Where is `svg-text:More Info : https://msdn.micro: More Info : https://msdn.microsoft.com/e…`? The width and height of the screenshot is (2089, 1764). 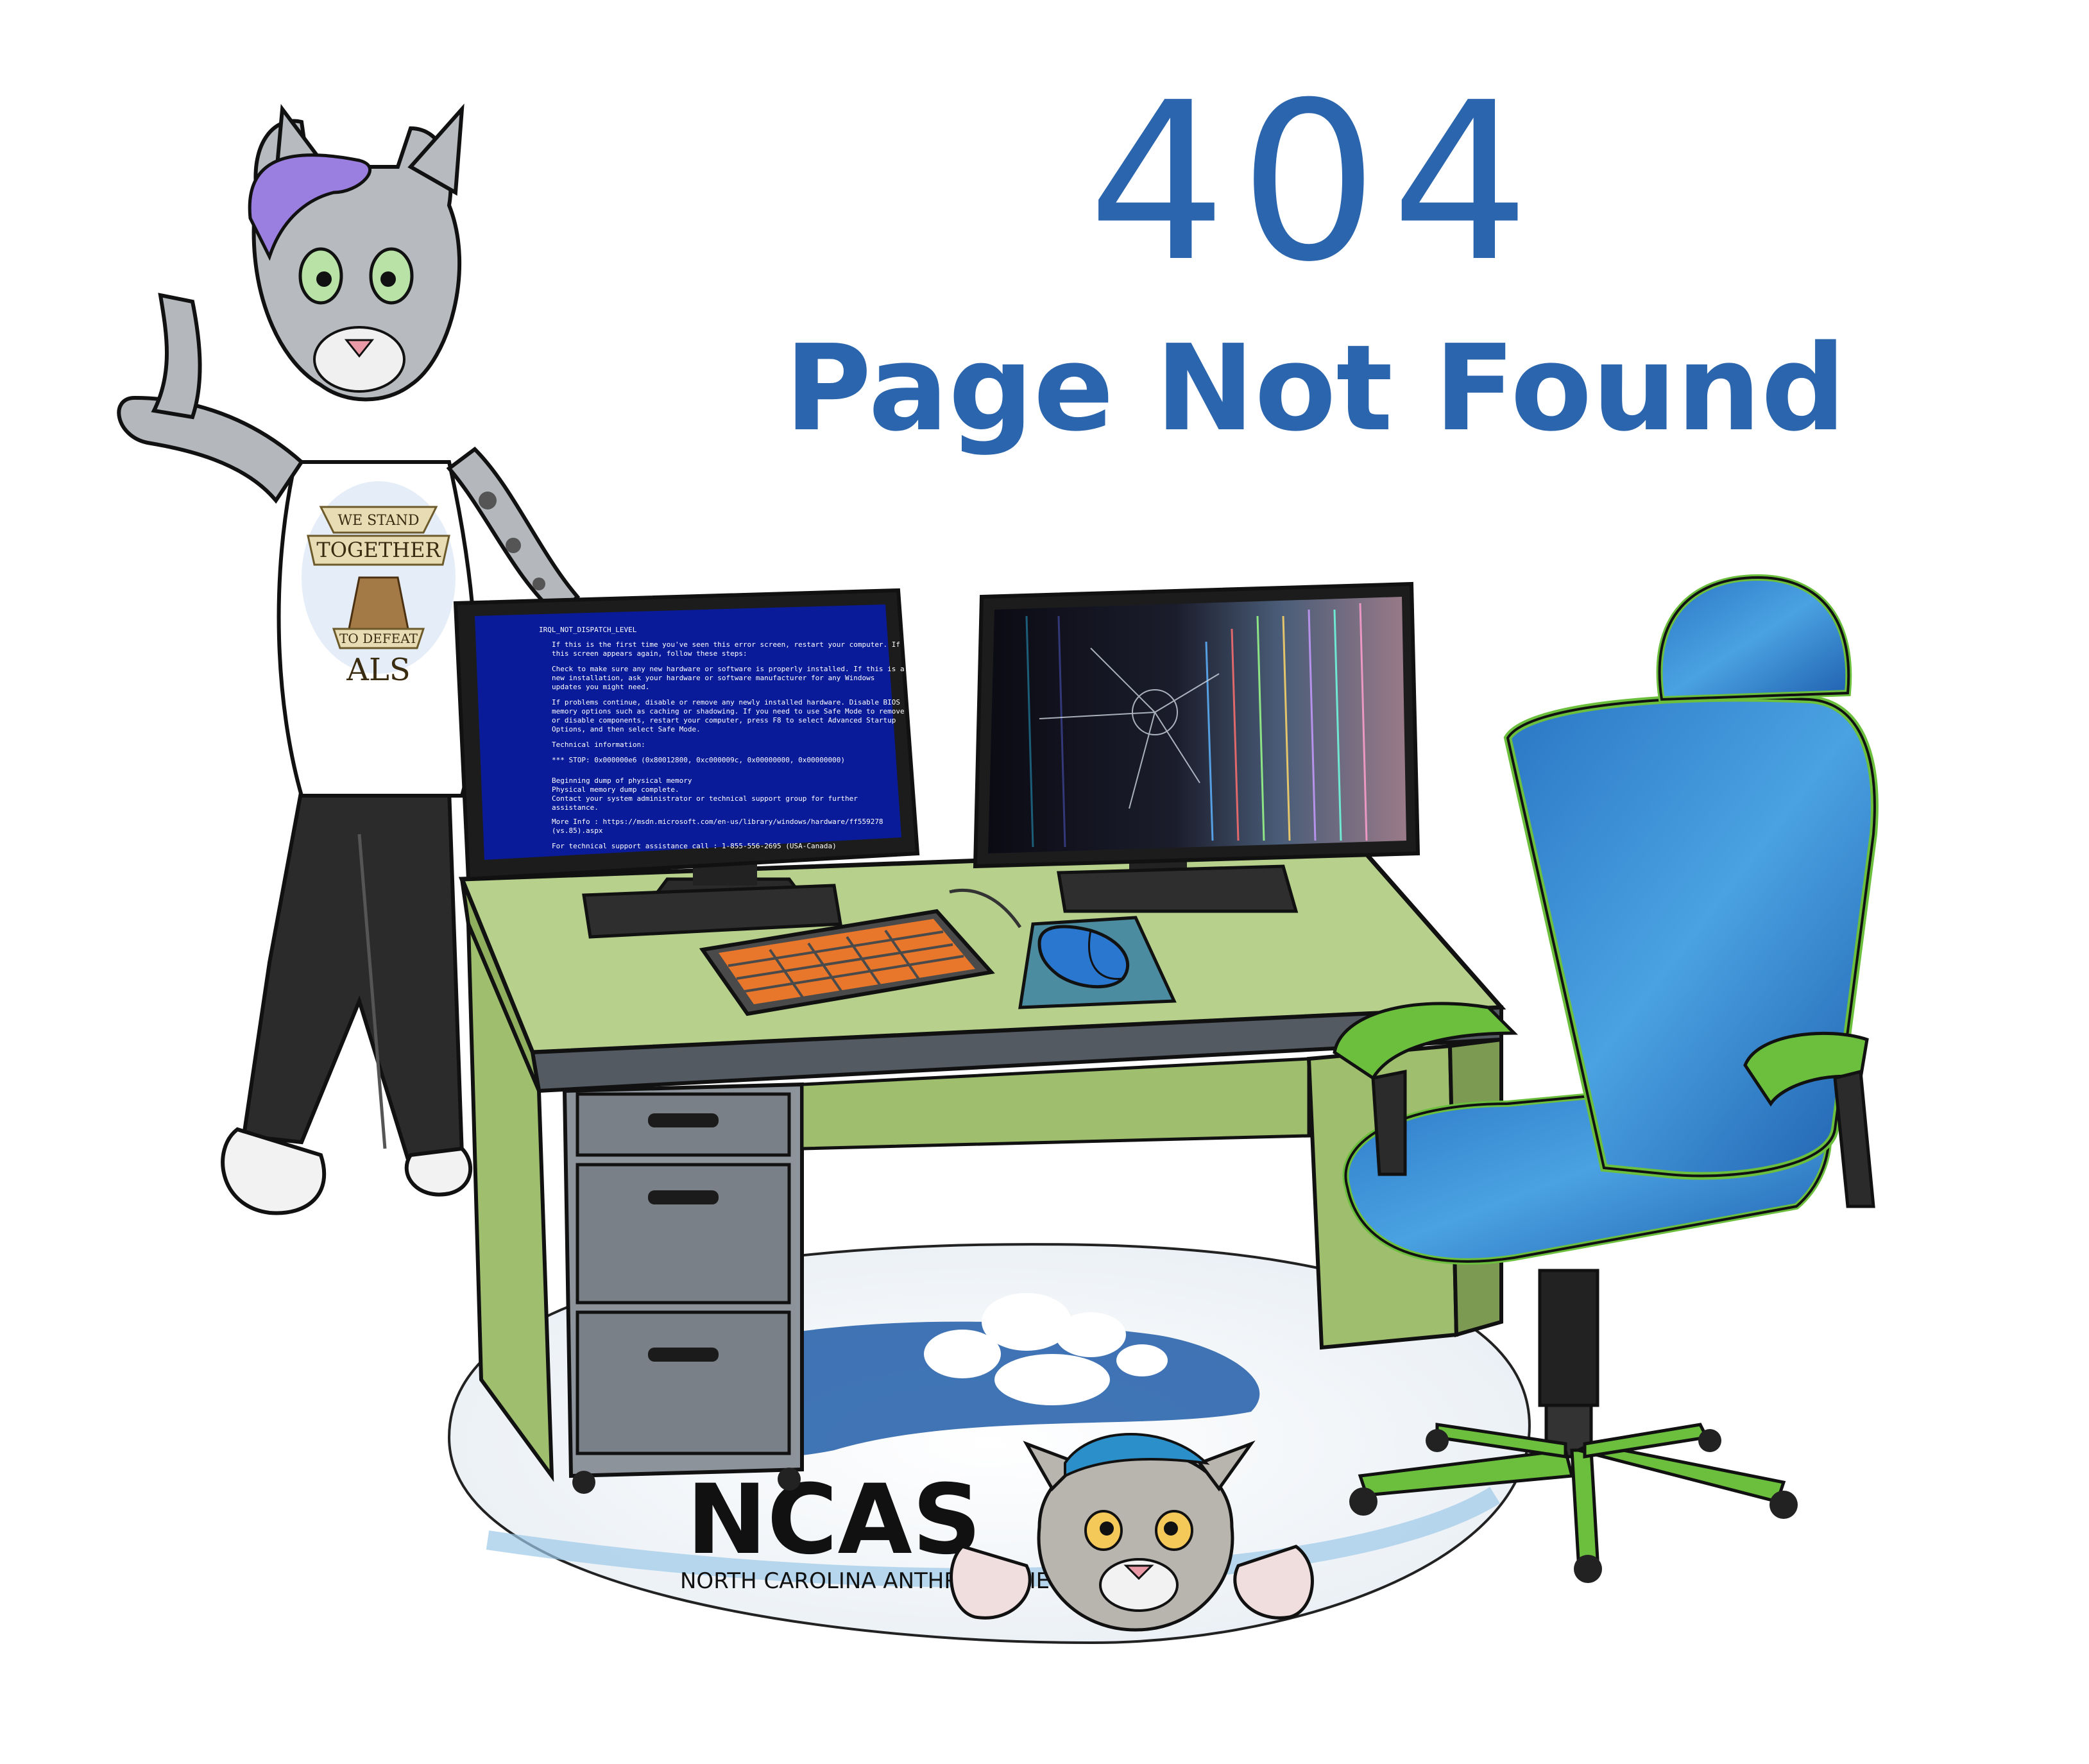 svg-text:More Info : https://msdn.micro: More Info : https://msdn.microsoft.com/e… is located at coordinates (717, 822).